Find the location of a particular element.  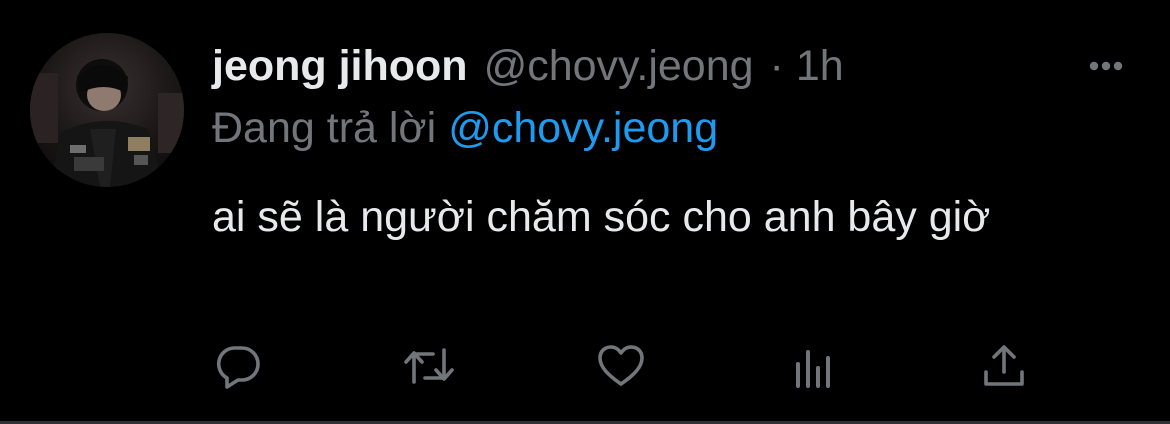

more-horizontal-icon is located at coordinates (1106, 66).